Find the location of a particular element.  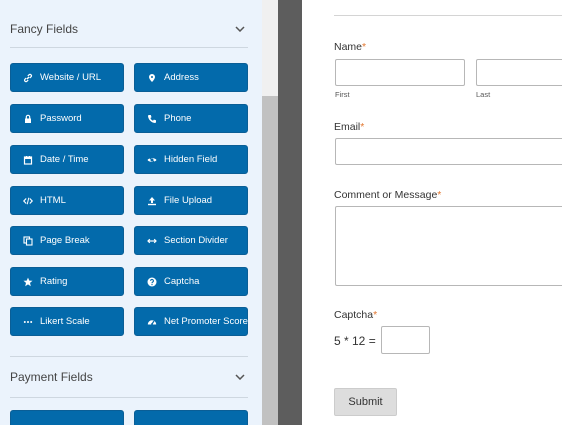

eye-slash-icon is located at coordinates (152, 160).